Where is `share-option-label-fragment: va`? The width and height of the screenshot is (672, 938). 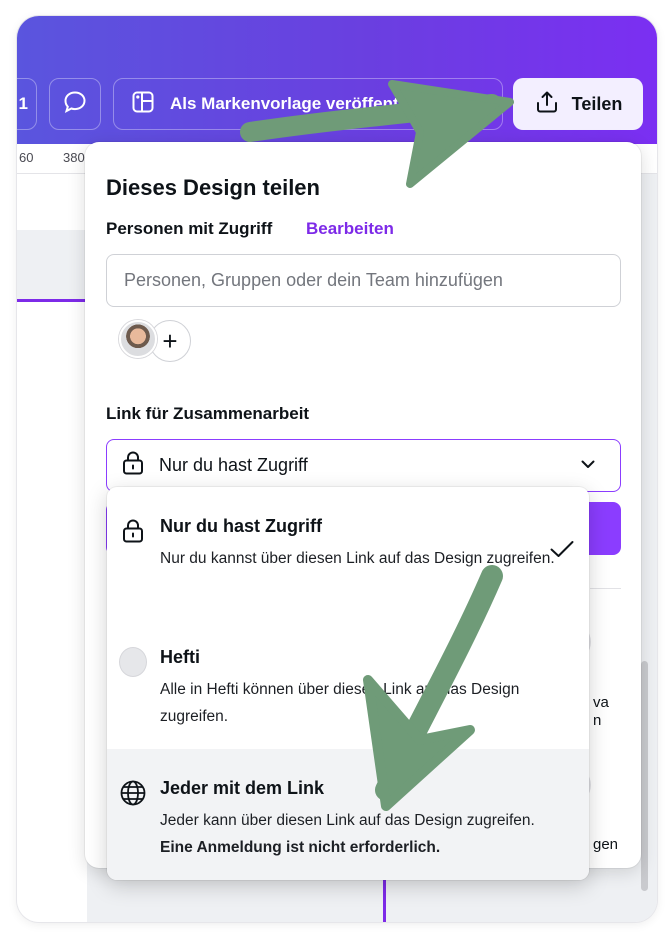 share-option-label-fragment: va is located at coordinates (601, 702).